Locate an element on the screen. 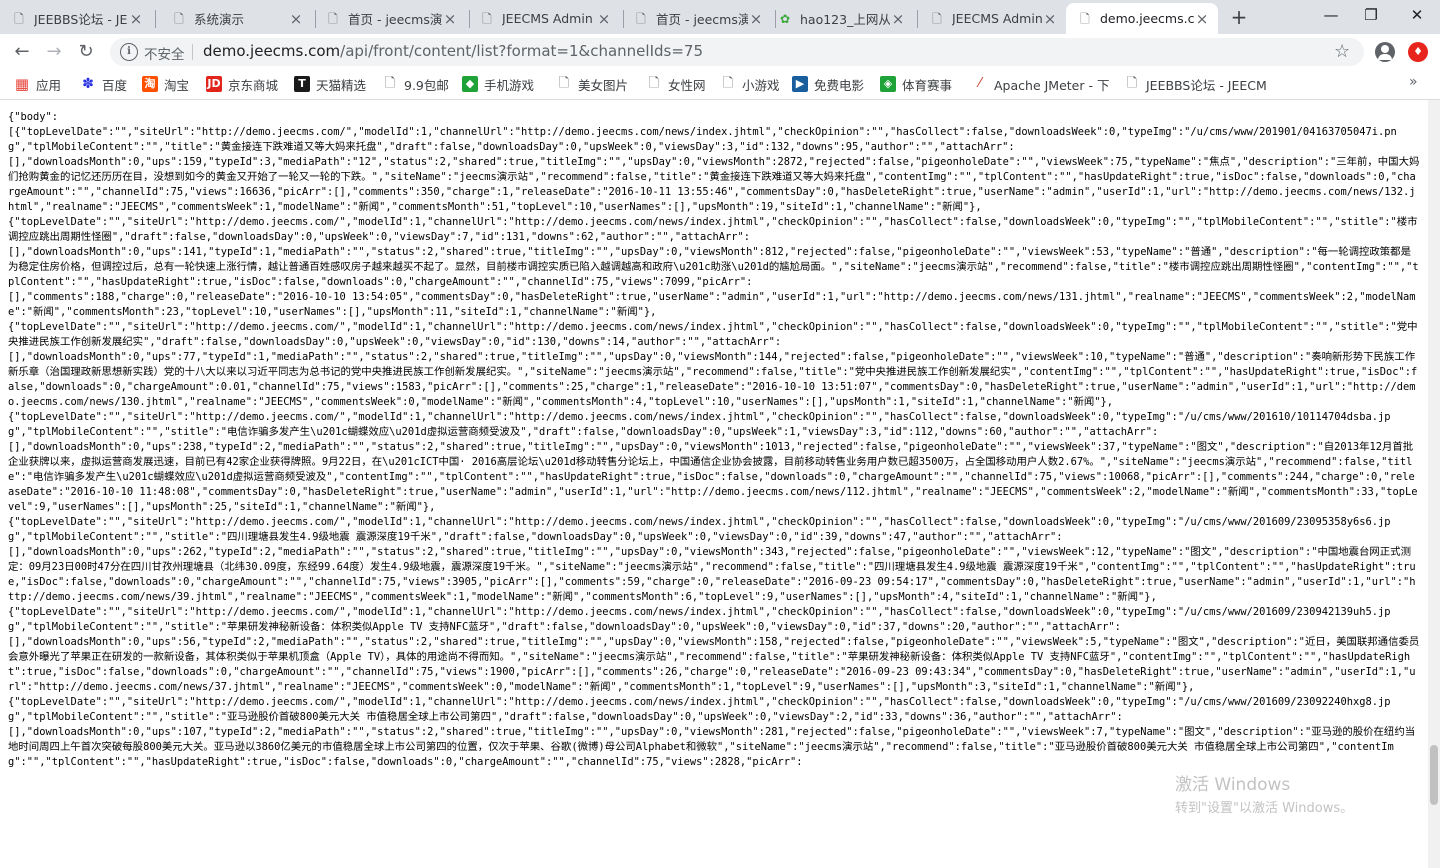  tab-separator is located at coordinates (155, 19).